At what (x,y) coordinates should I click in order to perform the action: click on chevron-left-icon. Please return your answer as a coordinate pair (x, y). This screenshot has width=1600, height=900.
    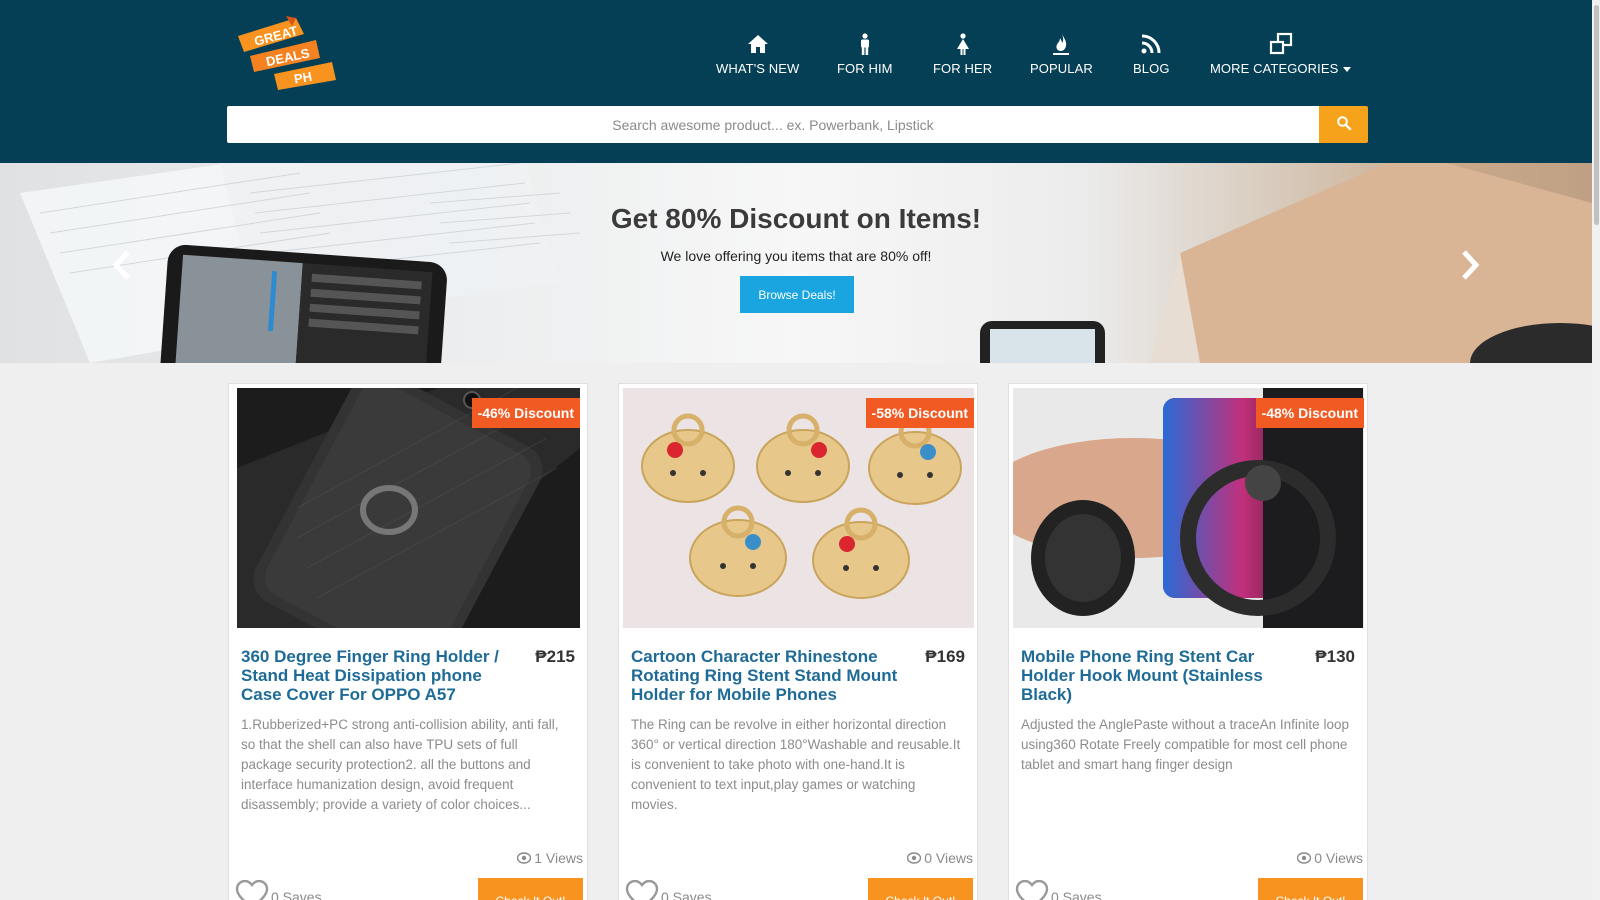
    Looking at the image, I should click on (122, 265).